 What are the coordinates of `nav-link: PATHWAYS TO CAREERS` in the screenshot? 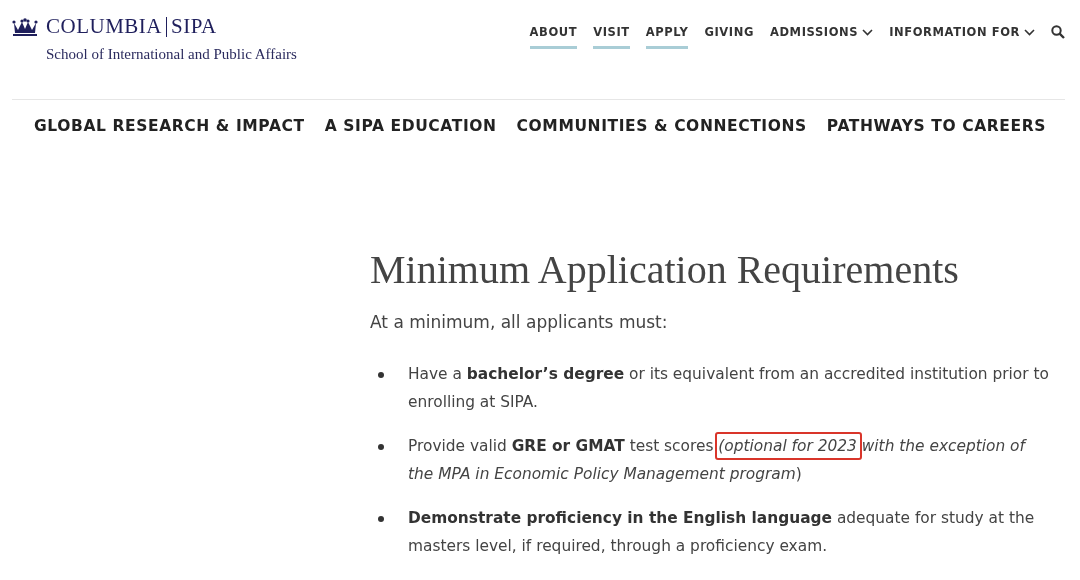 It's located at (936, 127).